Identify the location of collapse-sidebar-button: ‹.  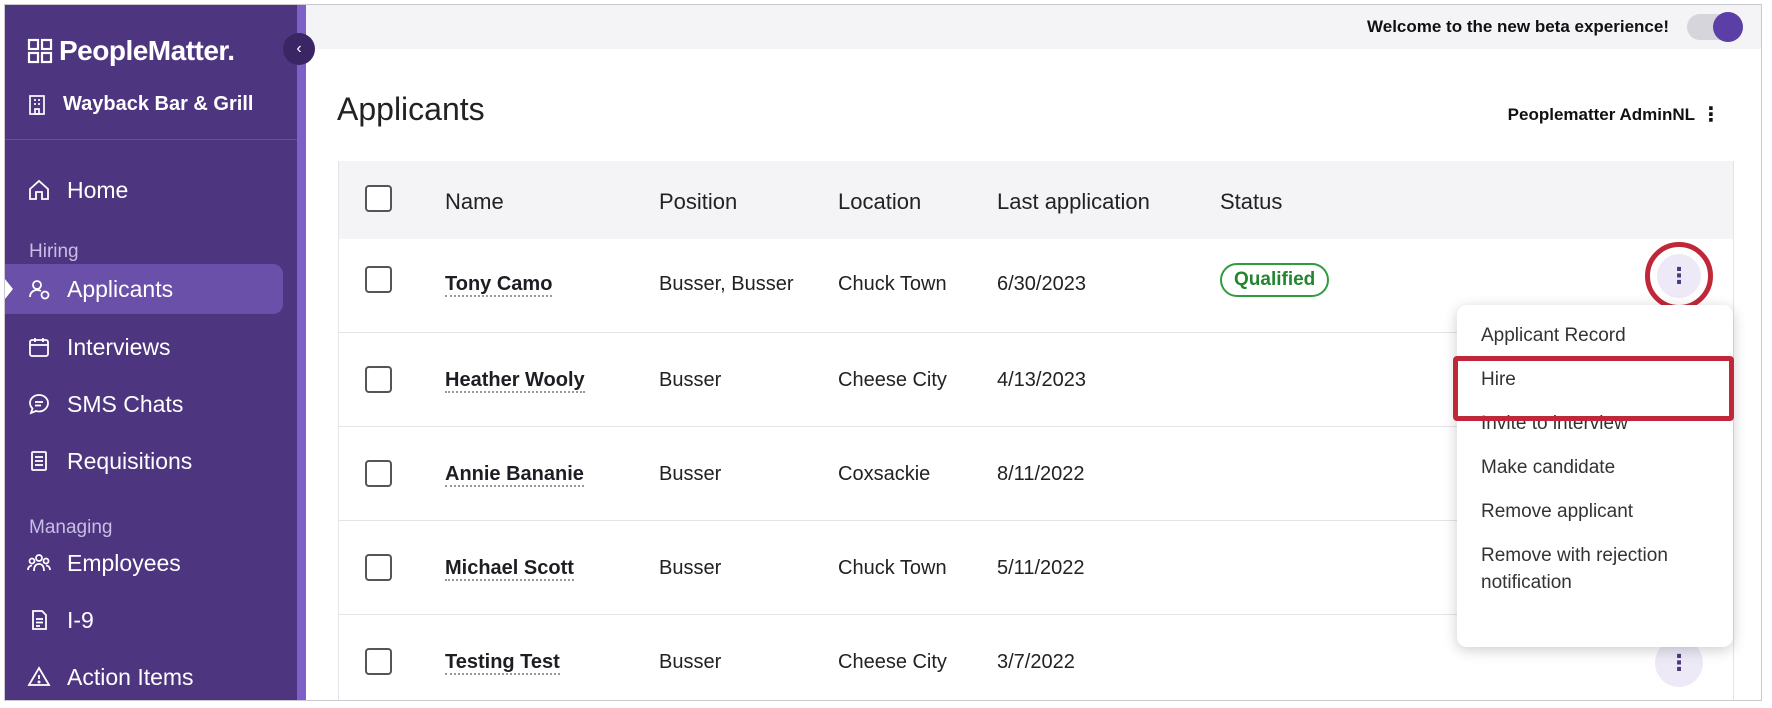
(299, 49).